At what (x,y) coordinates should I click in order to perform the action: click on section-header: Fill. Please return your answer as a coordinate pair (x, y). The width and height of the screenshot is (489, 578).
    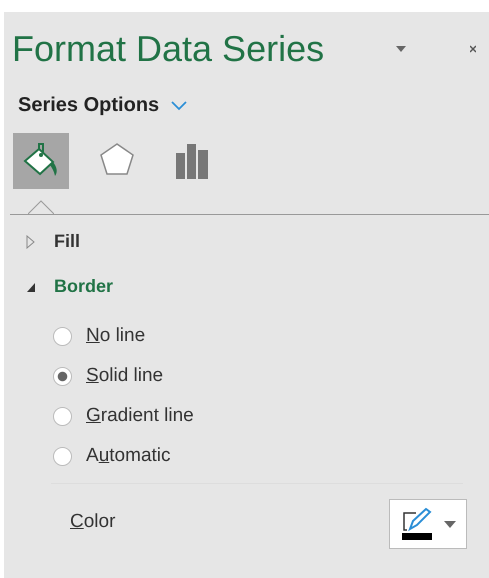
    Looking at the image, I should click on (67, 241).